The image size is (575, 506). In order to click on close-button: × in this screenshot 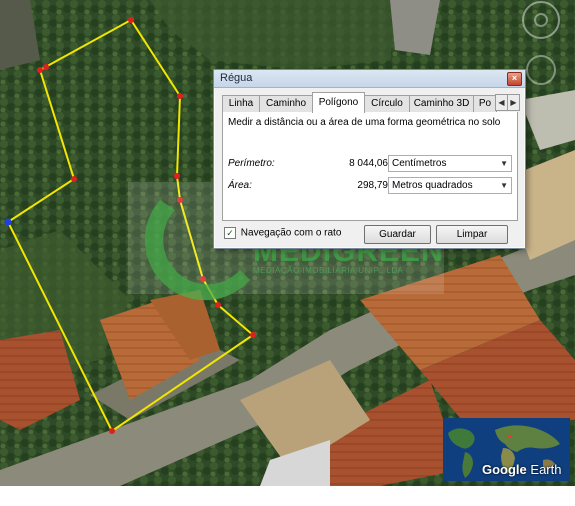, I will do `click(514, 79)`.